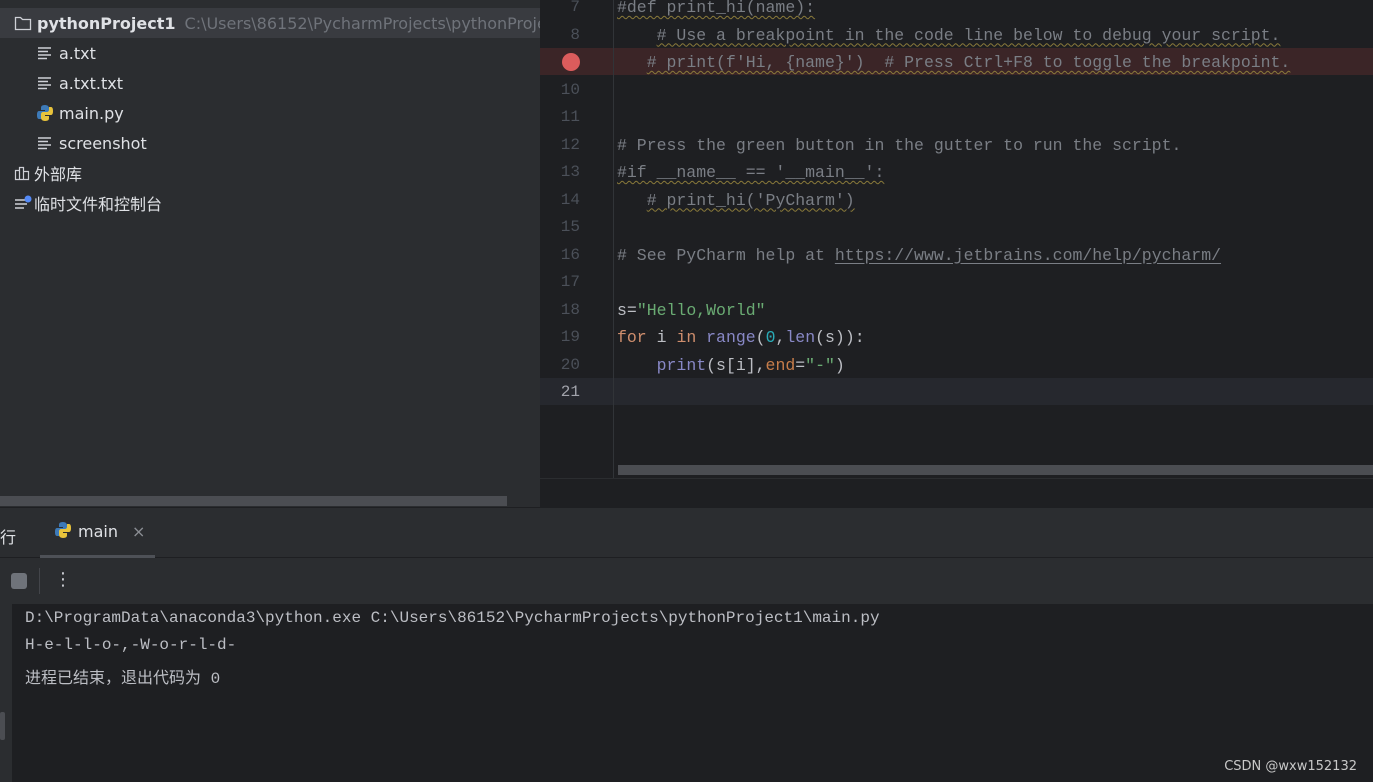 This screenshot has height=782, width=1373. Describe the element at coordinates (123, 679) in the screenshot. I see `console-line: 进程已结束，退出代码为 0` at that location.